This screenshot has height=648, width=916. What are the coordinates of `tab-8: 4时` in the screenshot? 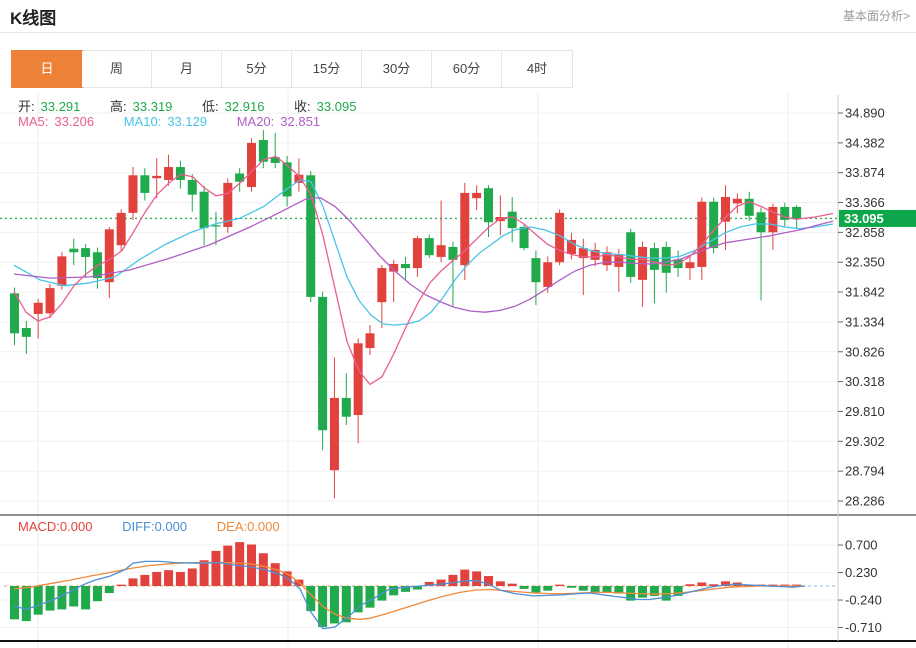 It's located at (537, 69).